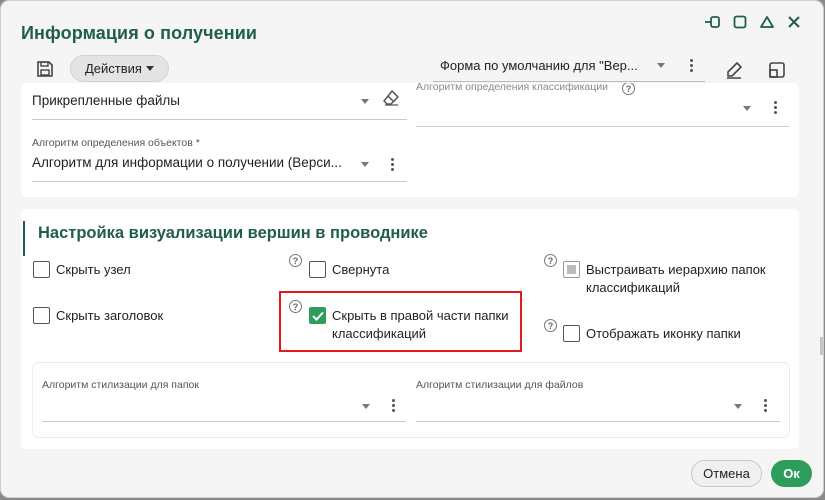 Image resolution: width=825 pixels, height=500 pixels. I want to click on maximize-icon, so click(740, 22).